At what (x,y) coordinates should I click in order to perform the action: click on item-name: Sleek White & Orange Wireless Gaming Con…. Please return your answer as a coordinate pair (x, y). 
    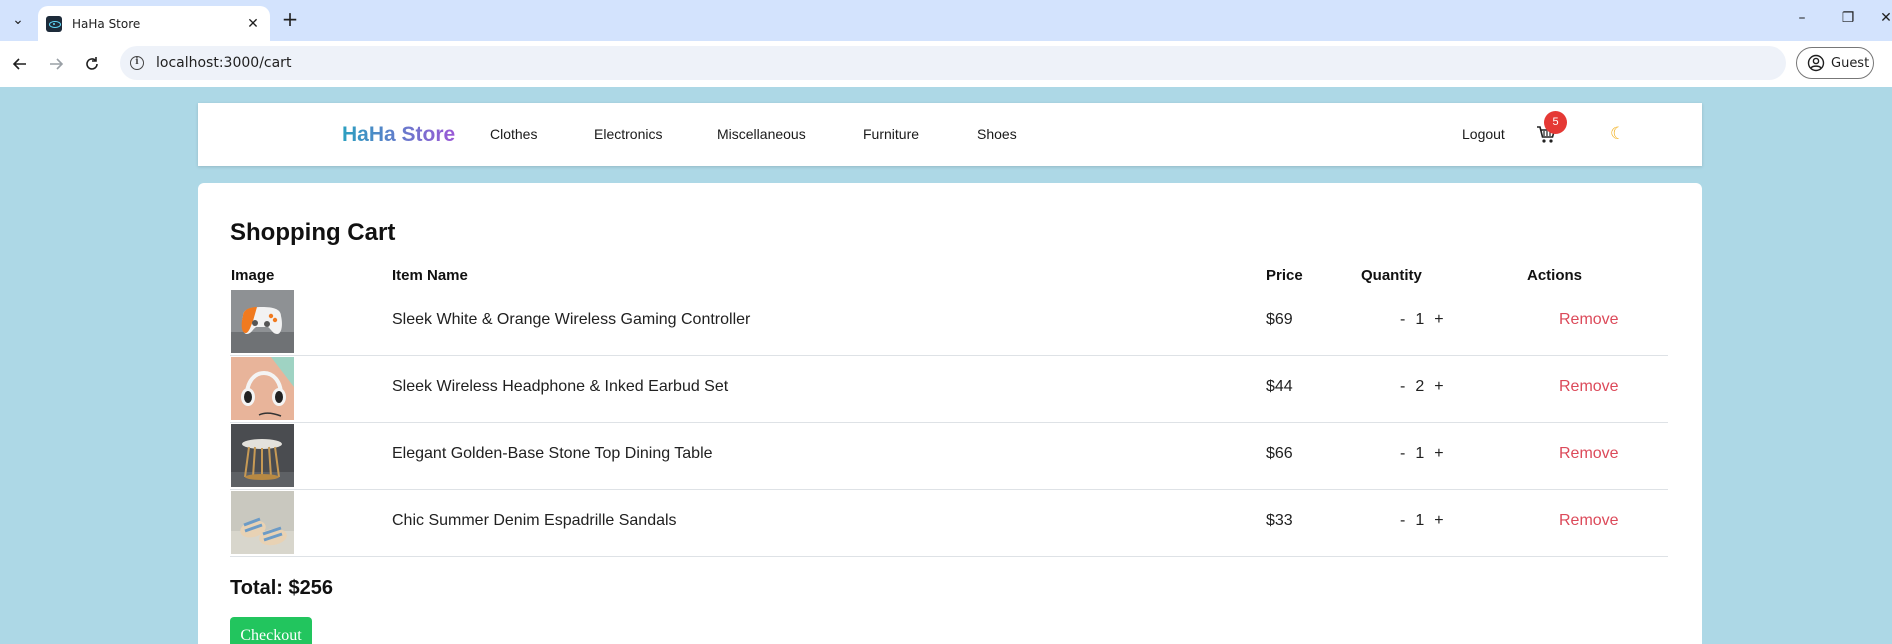
    Looking at the image, I should click on (571, 319).